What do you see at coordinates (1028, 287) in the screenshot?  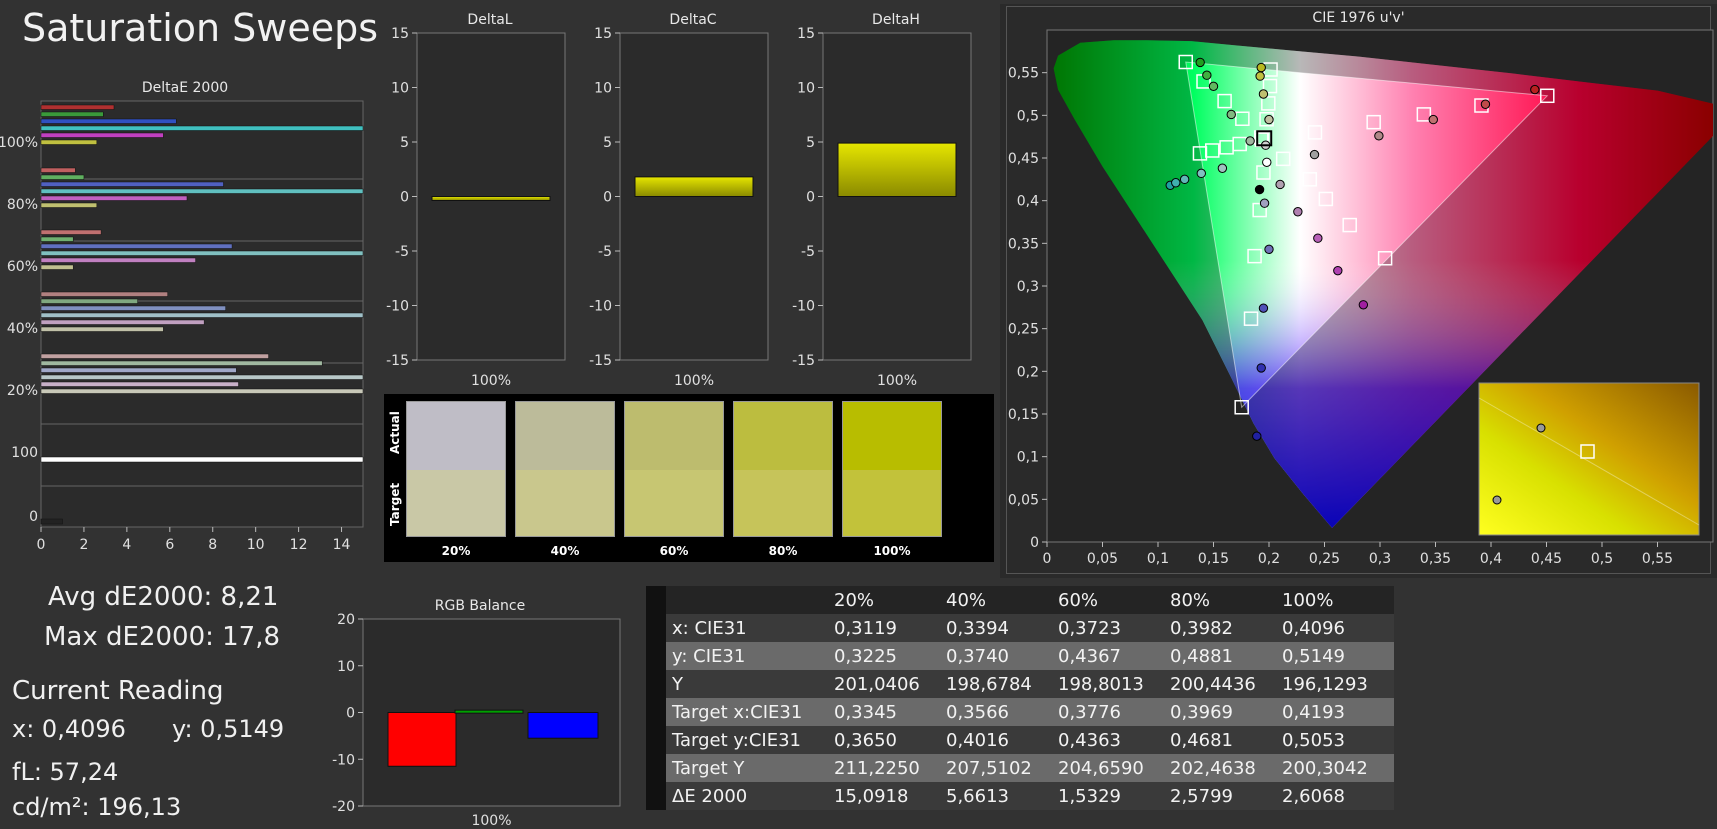 I see `cie-y-tick: 0,3` at bounding box center [1028, 287].